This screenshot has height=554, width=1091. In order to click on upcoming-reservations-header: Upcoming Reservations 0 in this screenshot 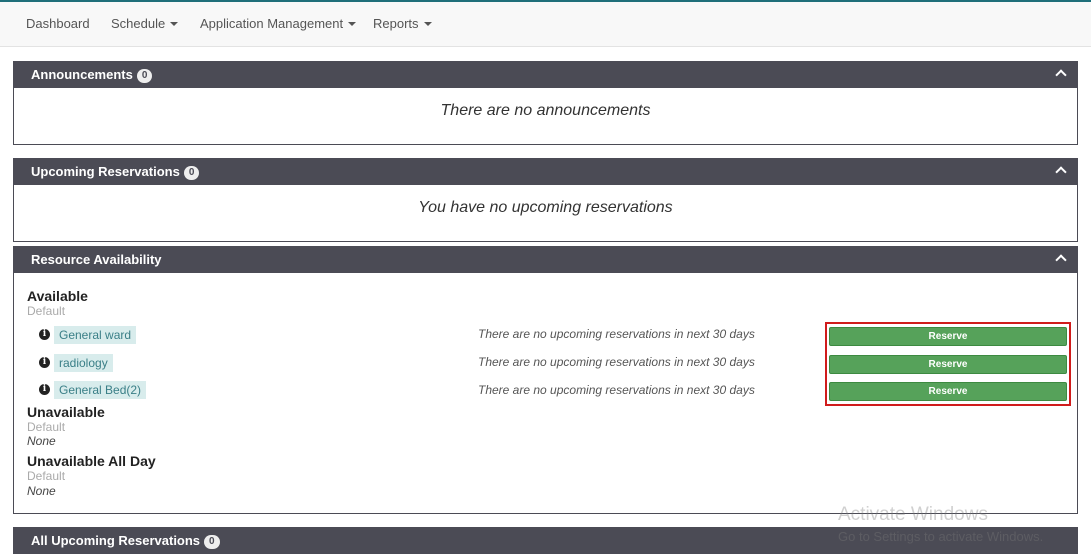, I will do `click(545, 172)`.